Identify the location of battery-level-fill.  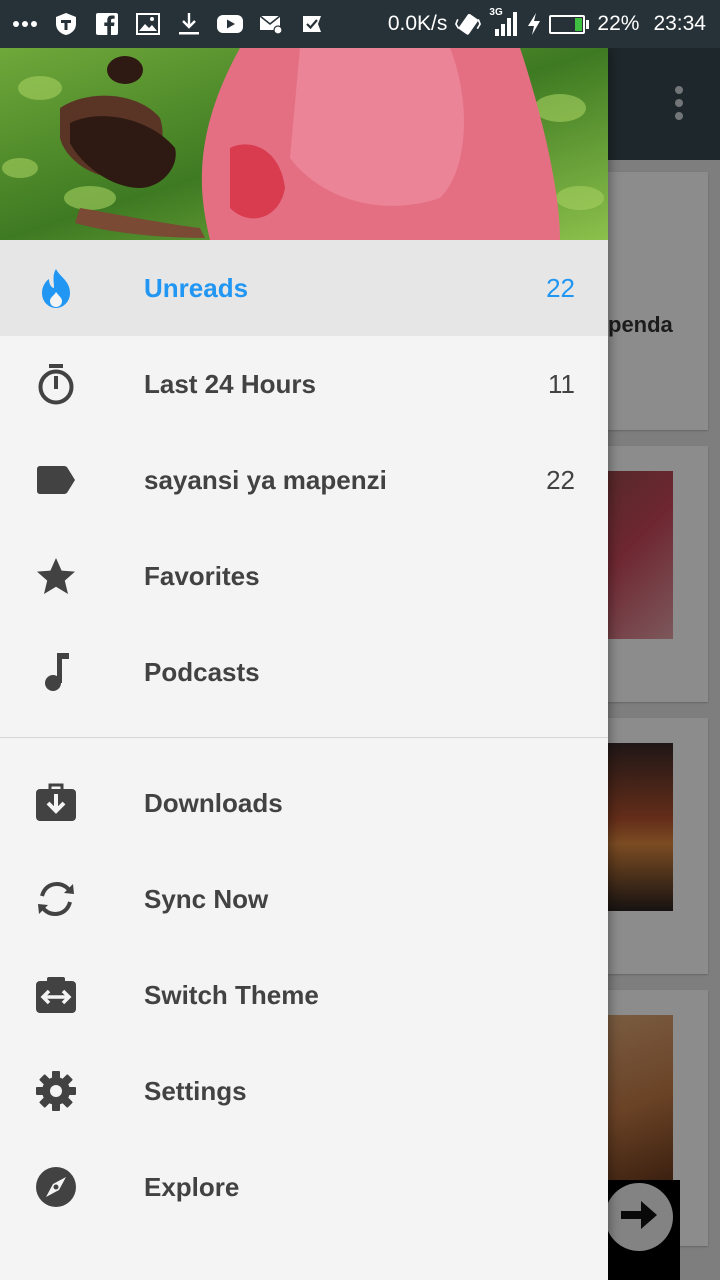
(579, 24).